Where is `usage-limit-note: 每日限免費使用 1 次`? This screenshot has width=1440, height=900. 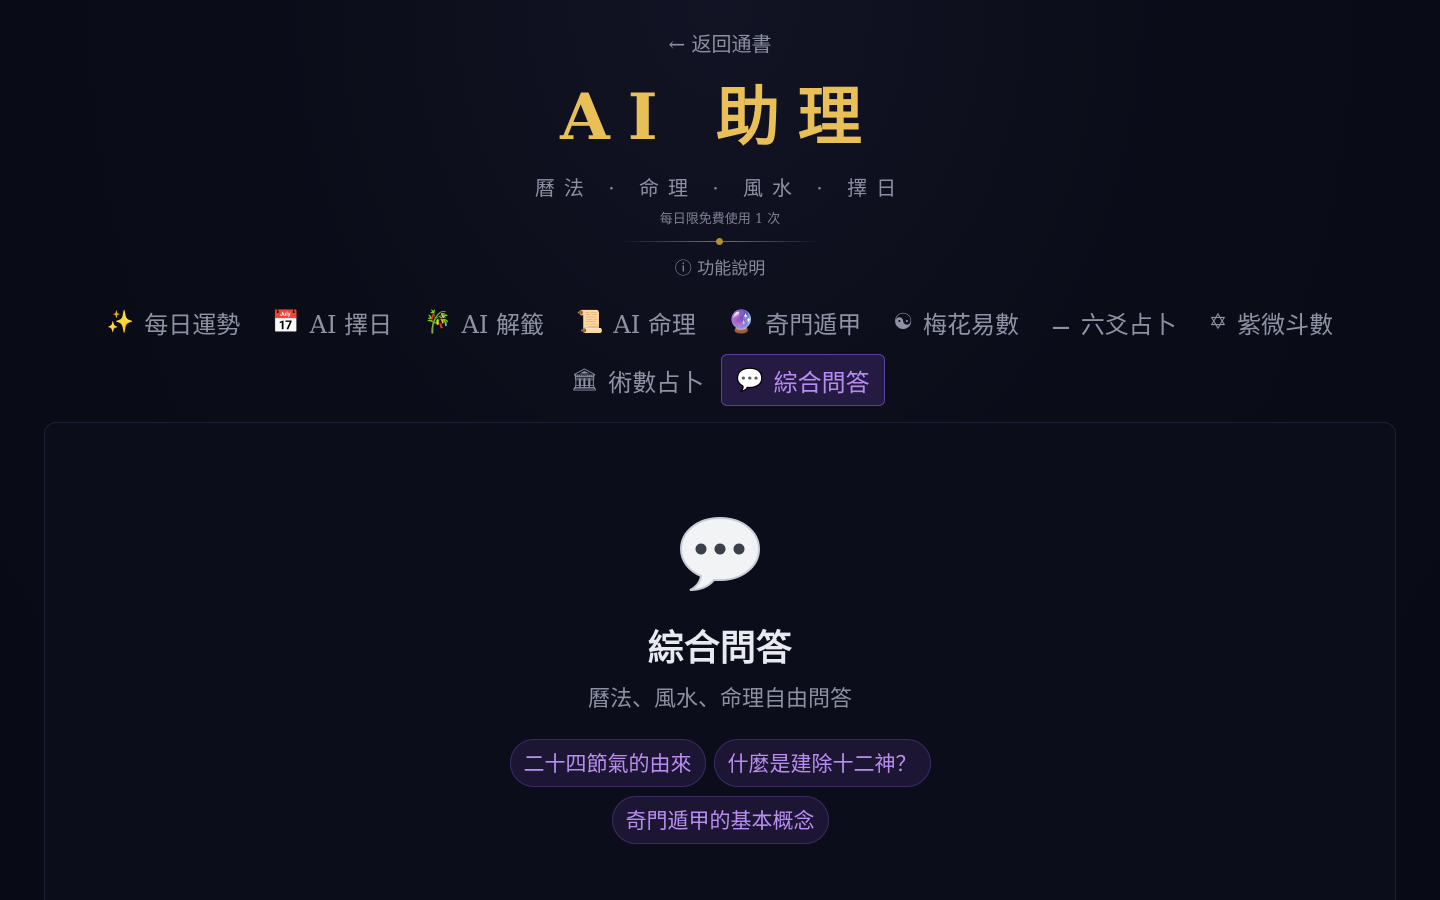 usage-limit-note: 每日限免費使用 1 次 is located at coordinates (720, 219).